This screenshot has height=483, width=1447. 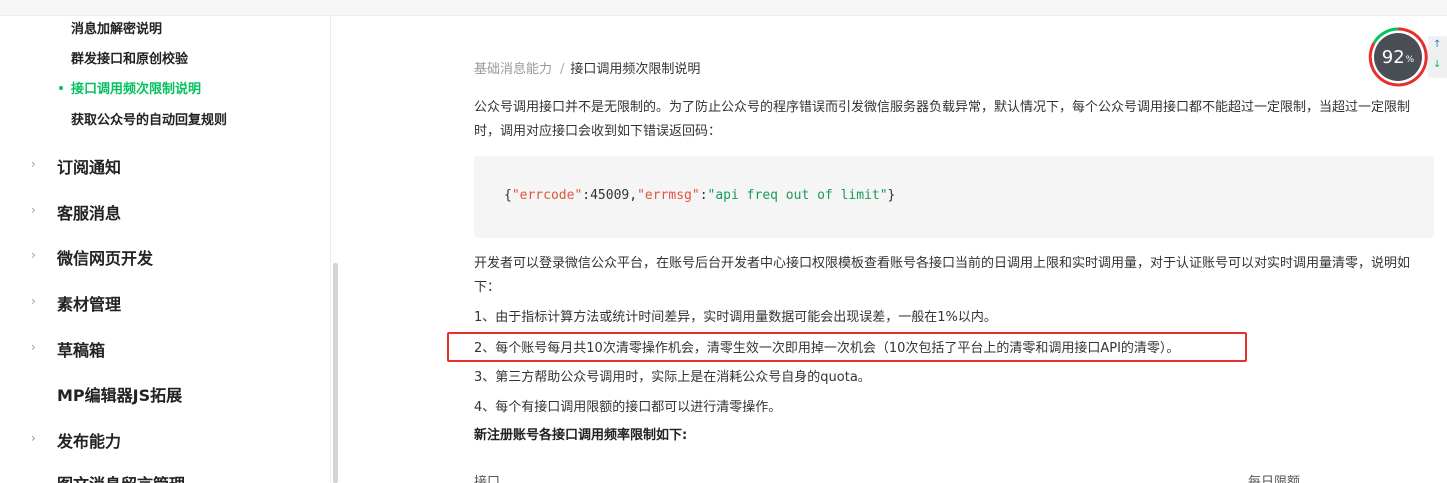 I want to click on sidebar-item-label: 订阅通知, so click(x=89, y=167).